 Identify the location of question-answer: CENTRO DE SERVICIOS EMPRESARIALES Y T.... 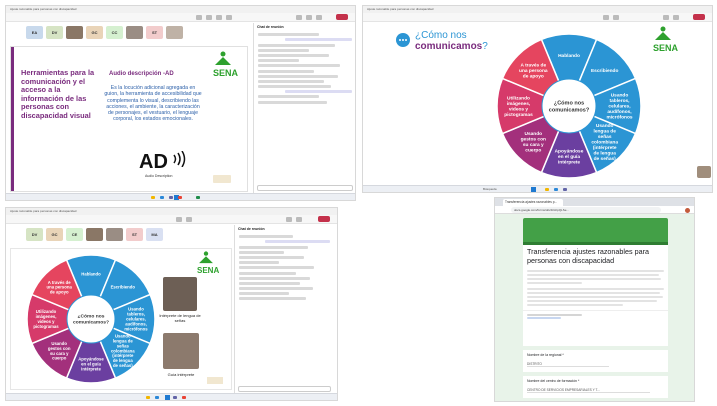
(589, 390).